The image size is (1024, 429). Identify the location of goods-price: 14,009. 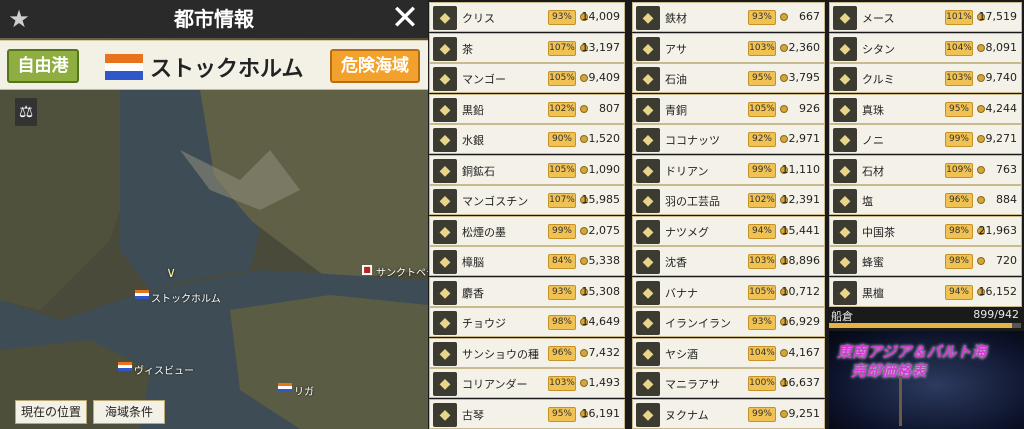
(601, 16).